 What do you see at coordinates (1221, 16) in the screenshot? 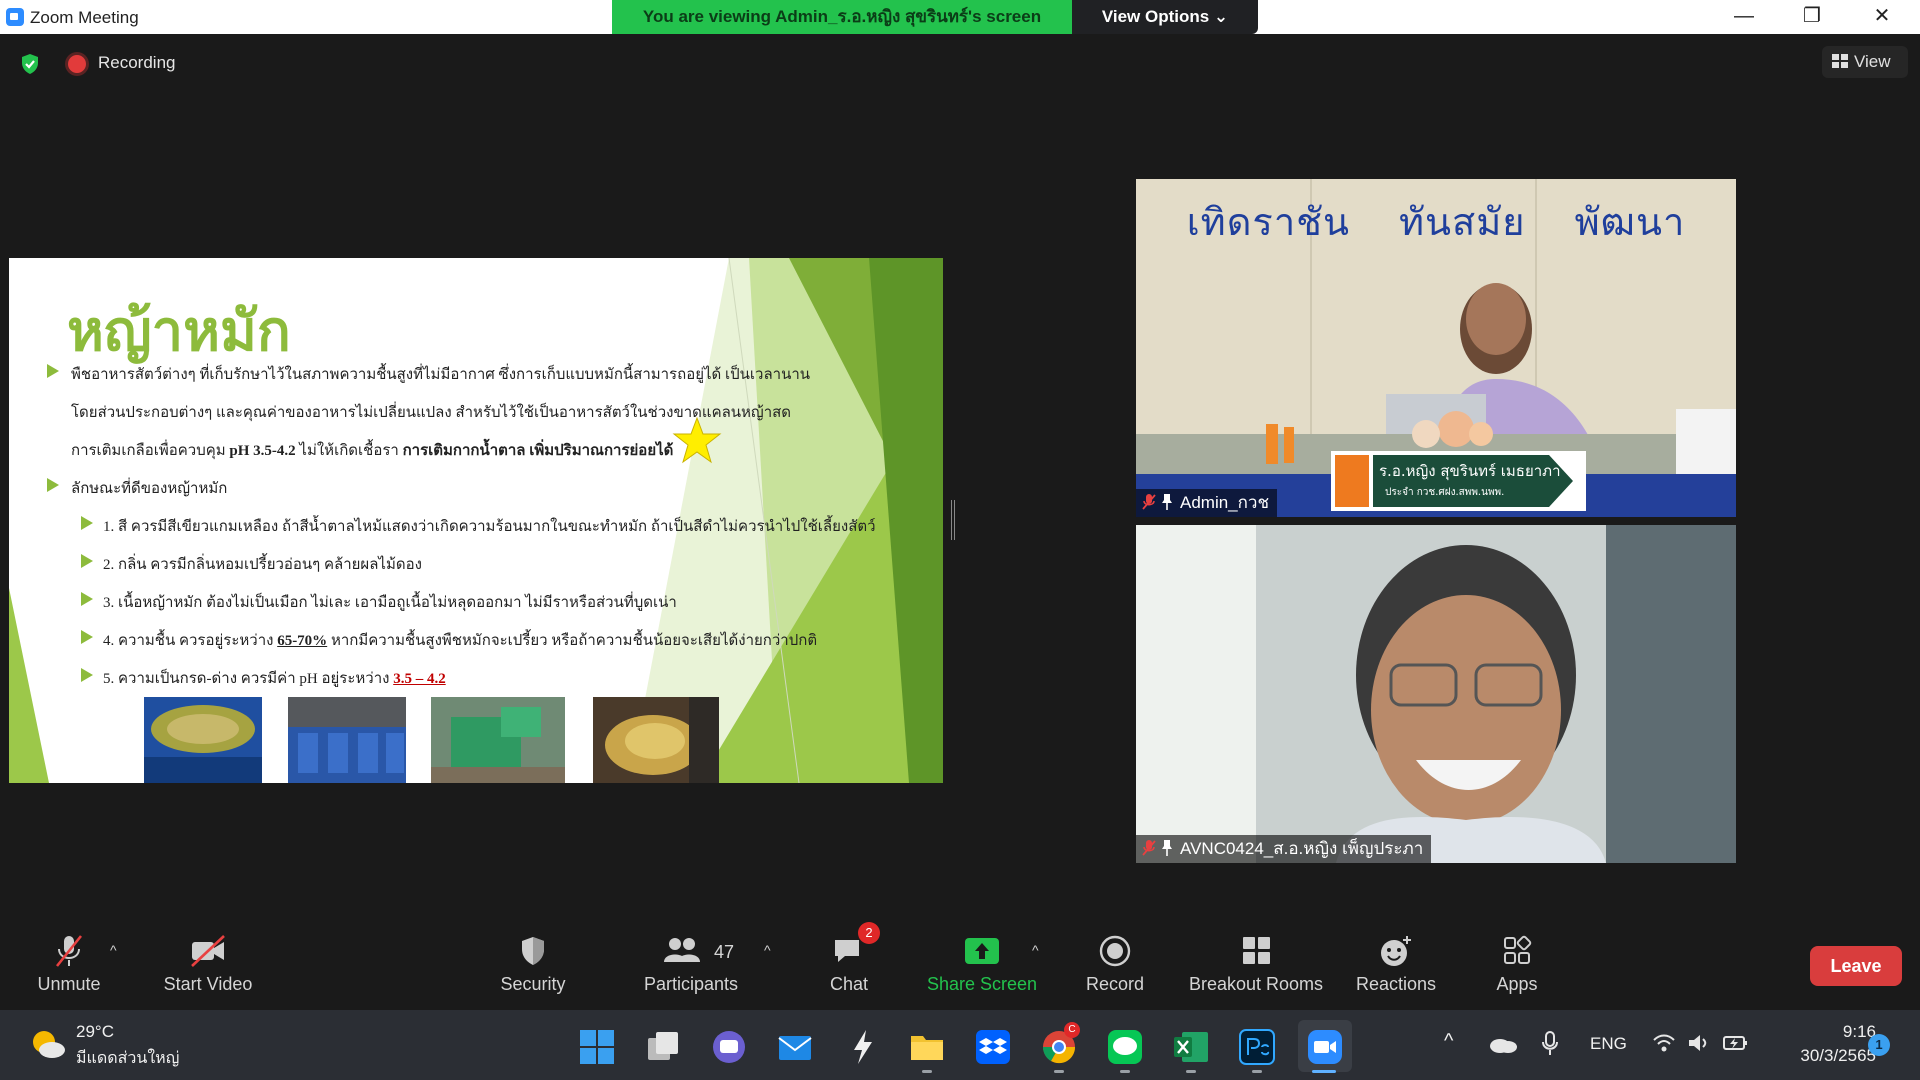
I see `chevron-down-icon: ⌄` at bounding box center [1221, 16].